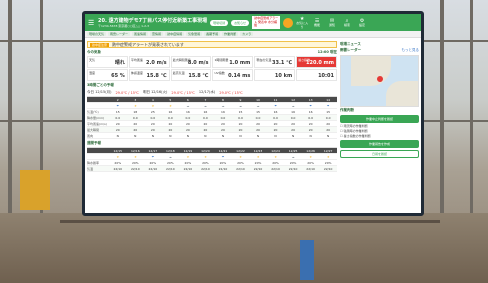 The image size is (488, 283). What do you see at coordinates (191, 62) in the screenshot?
I see `metric-cell: 最大瞬間風速 8.0 m/s` at bounding box center [191, 62].